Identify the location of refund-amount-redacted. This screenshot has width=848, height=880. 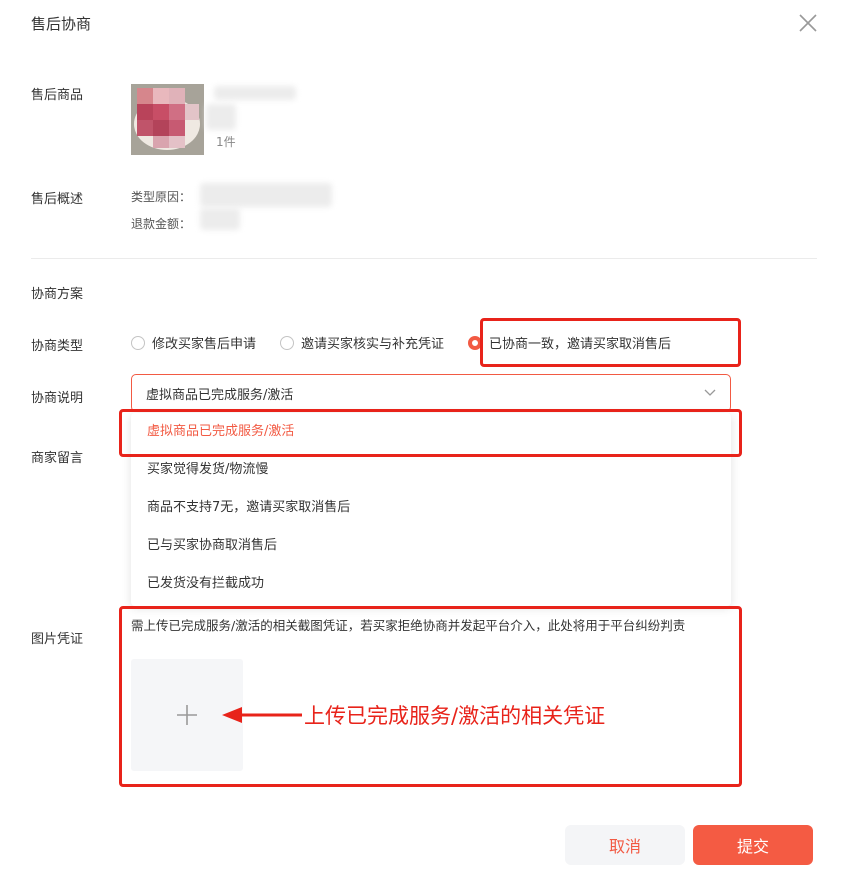
(220, 219).